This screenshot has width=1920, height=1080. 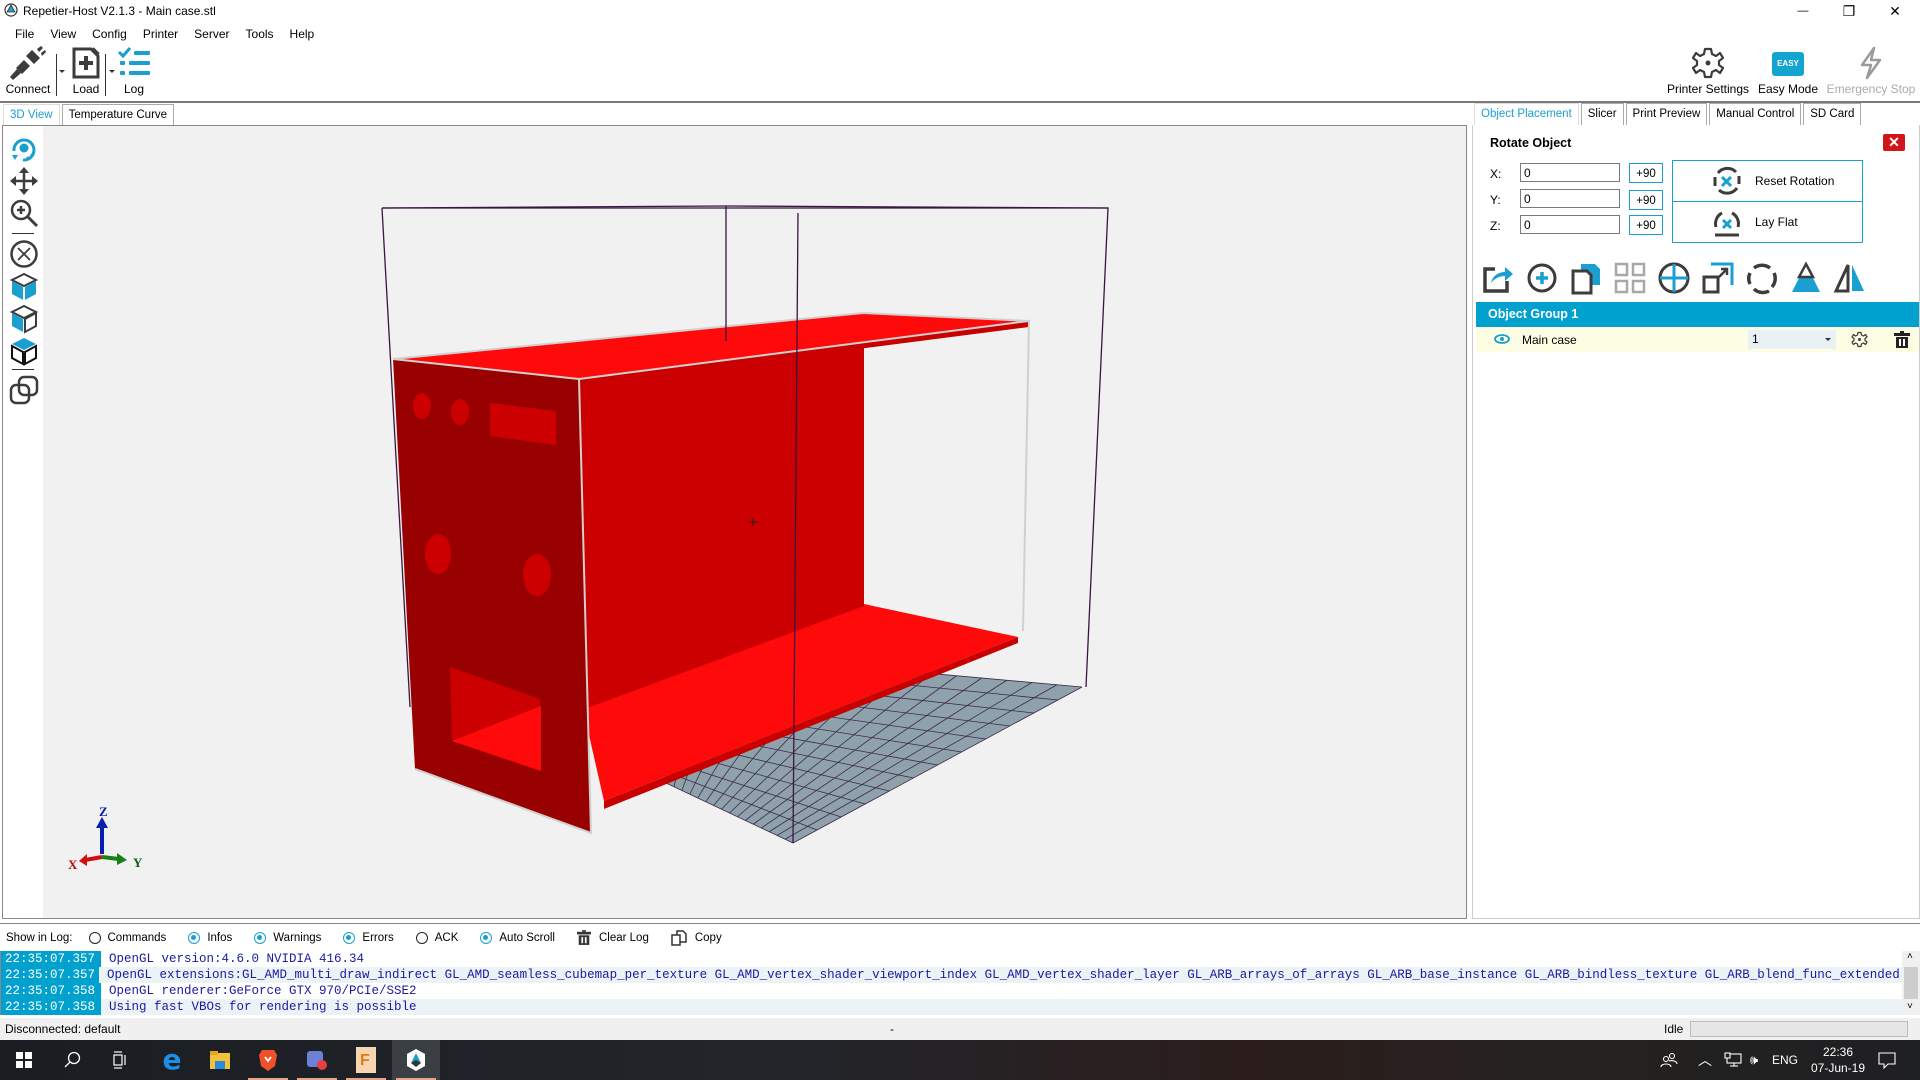 What do you see at coordinates (612, 937) in the screenshot?
I see `clear-log-button: Clear Log` at bounding box center [612, 937].